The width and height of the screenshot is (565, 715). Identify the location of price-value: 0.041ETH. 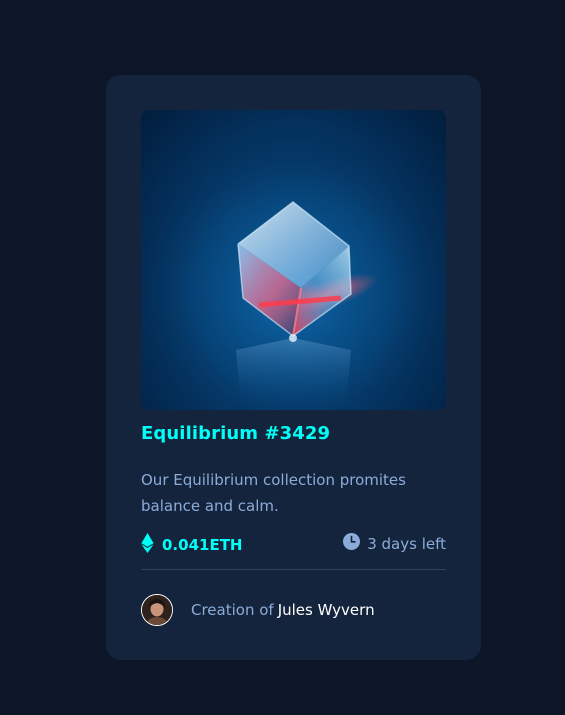
(202, 545).